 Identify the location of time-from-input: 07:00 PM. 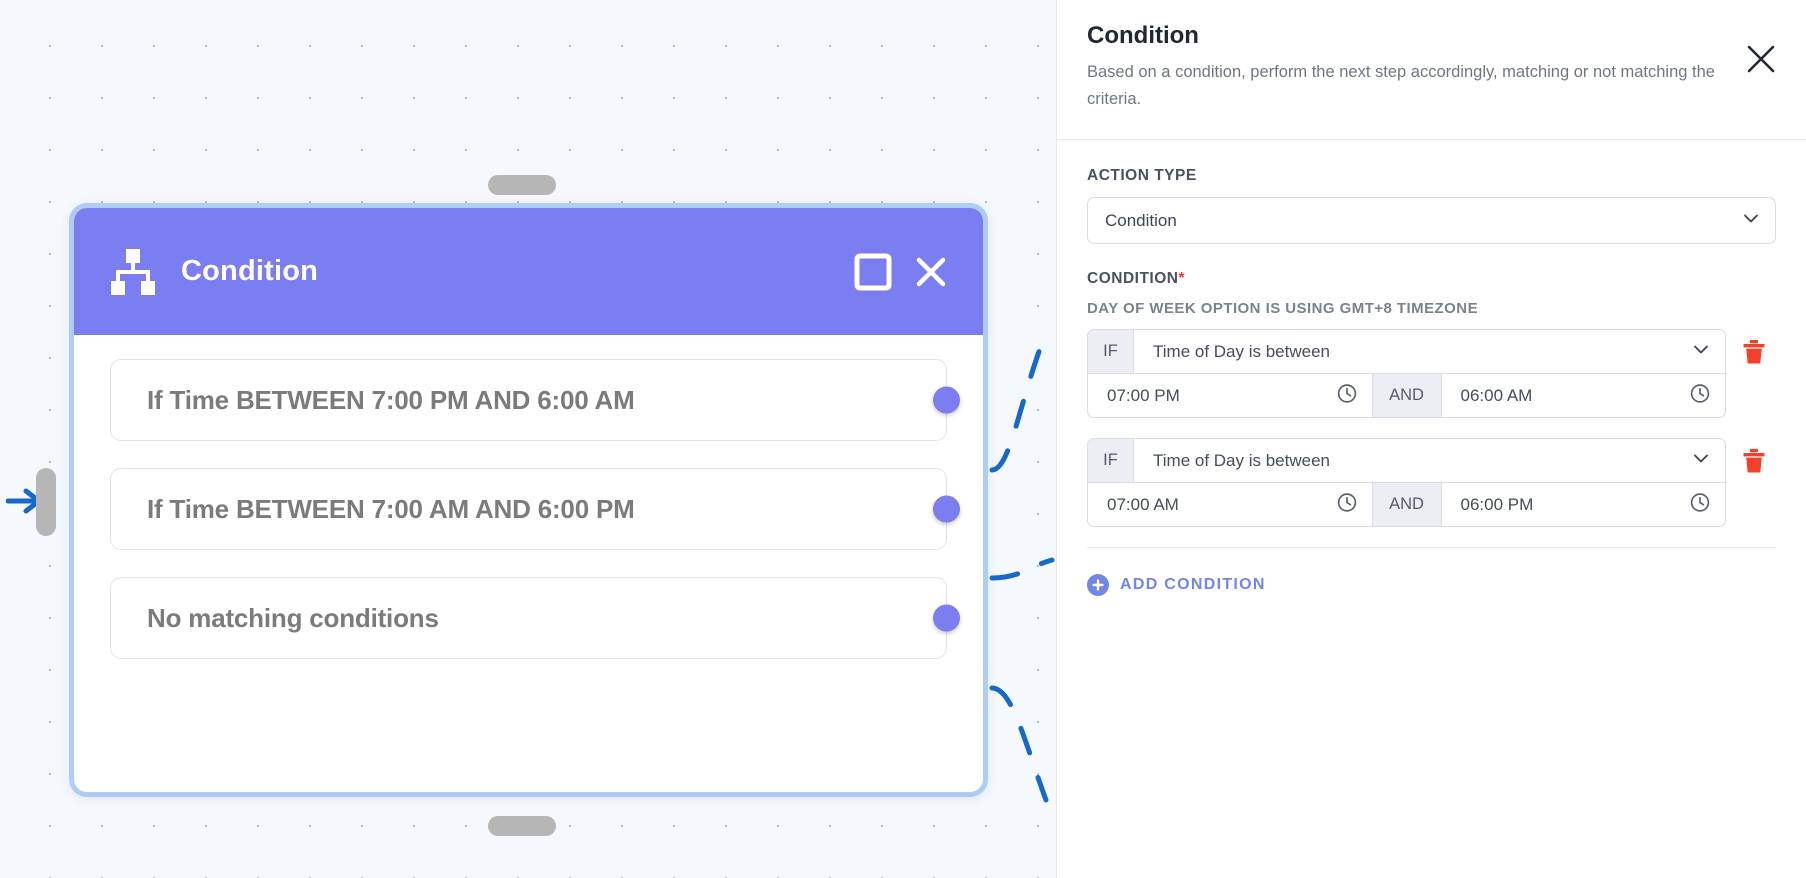
(1230, 395).